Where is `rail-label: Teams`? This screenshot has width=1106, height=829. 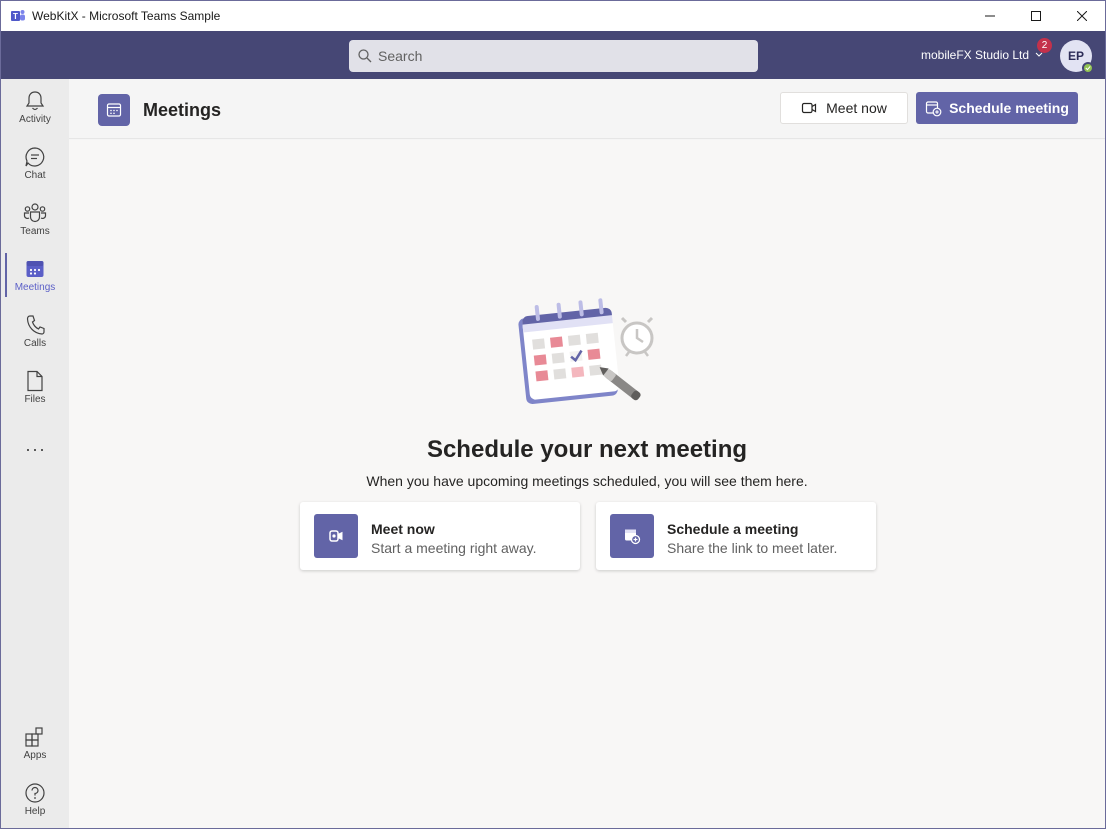 rail-label: Teams is located at coordinates (35, 231).